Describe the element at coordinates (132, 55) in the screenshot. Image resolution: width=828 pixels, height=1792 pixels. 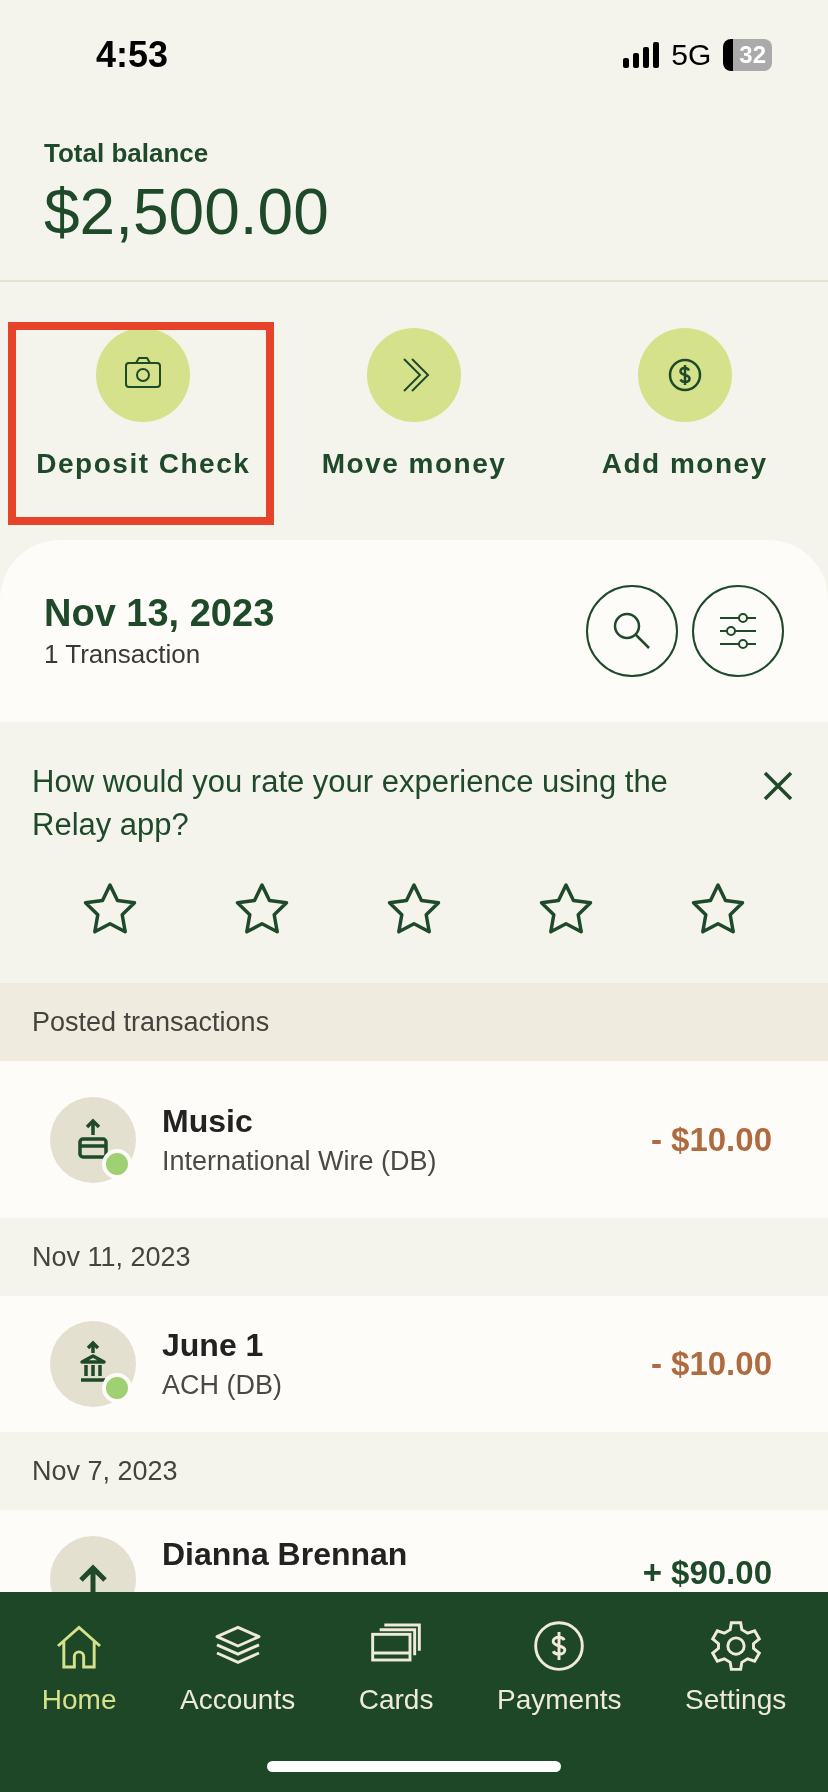
I see `status-time: 4:53` at that location.